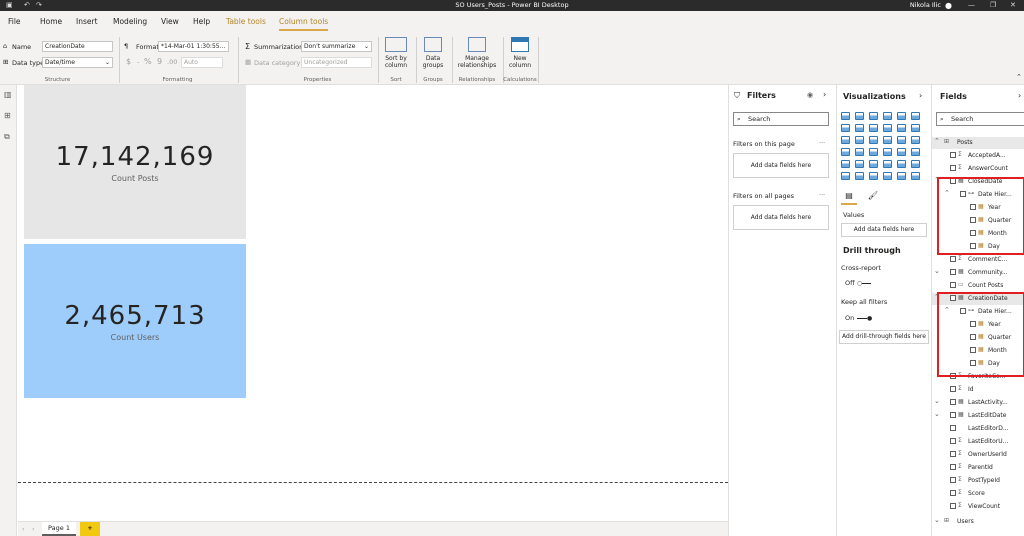  What do you see at coordinates (884, 230) in the screenshot?
I see `values-drop-zone: Add data fields here` at bounding box center [884, 230].